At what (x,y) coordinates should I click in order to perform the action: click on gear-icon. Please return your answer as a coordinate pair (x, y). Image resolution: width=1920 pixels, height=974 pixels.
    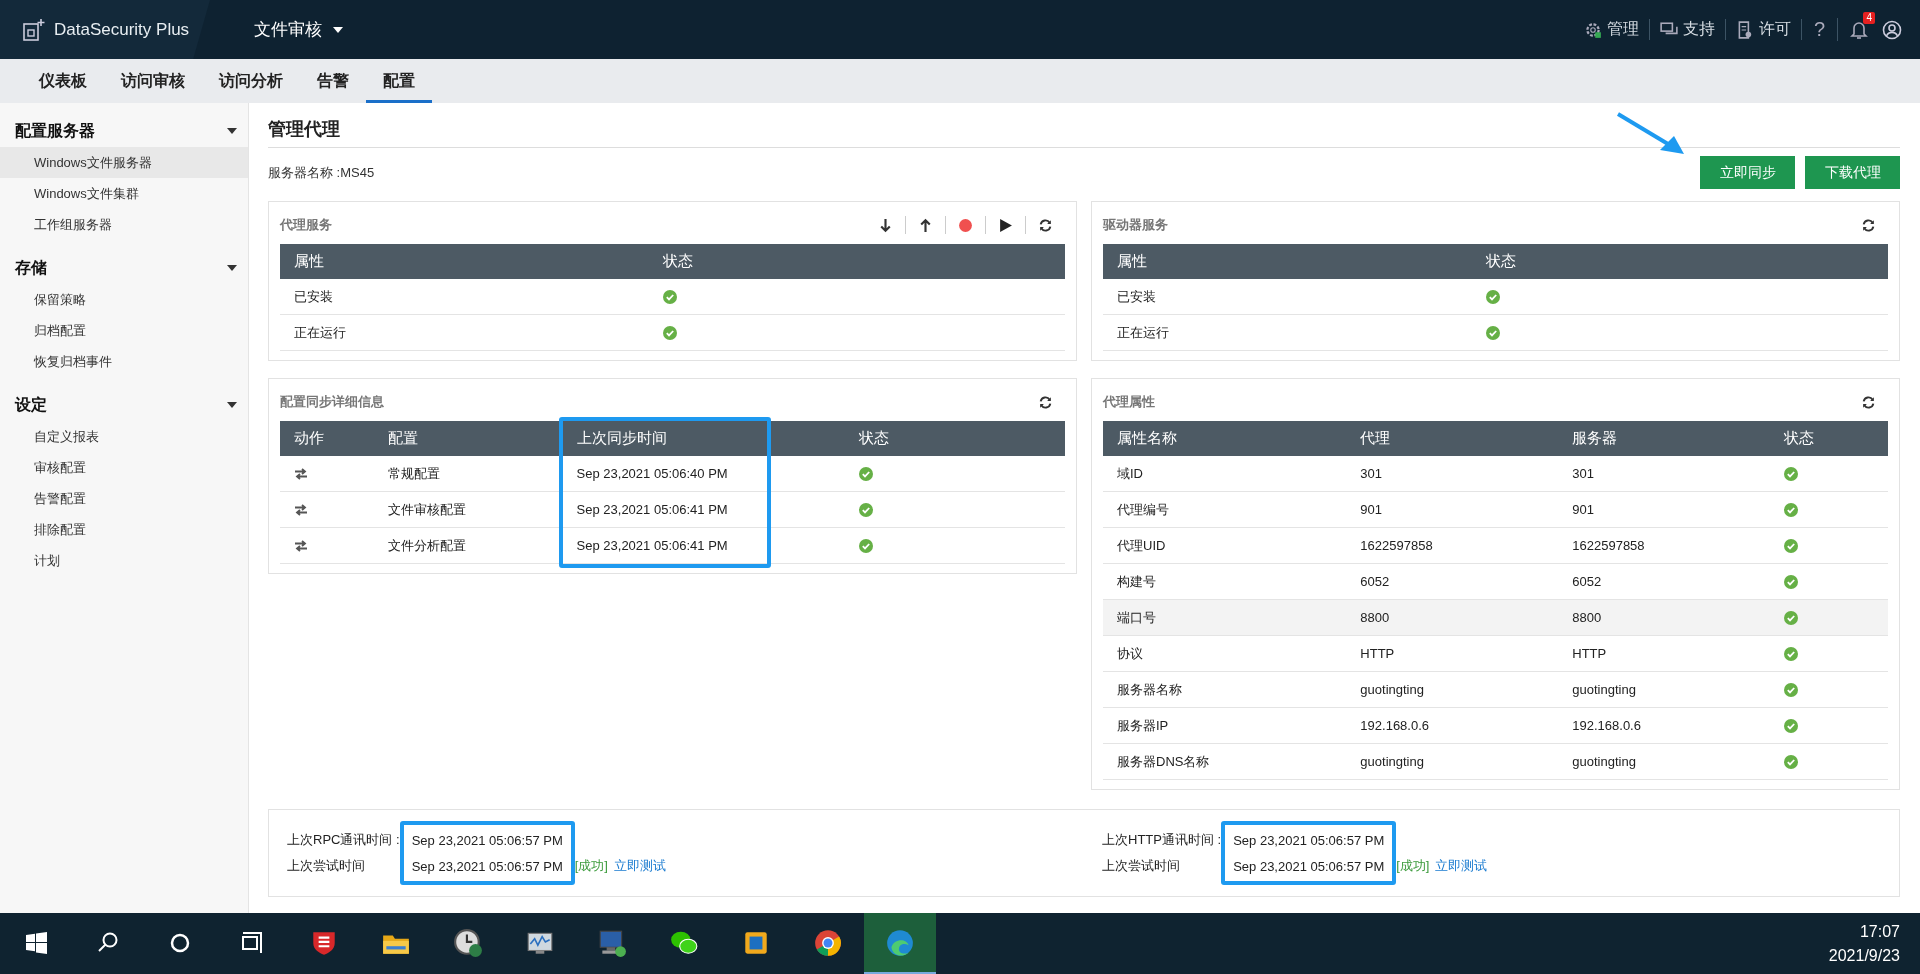
    Looking at the image, I should click on (1592, 29).